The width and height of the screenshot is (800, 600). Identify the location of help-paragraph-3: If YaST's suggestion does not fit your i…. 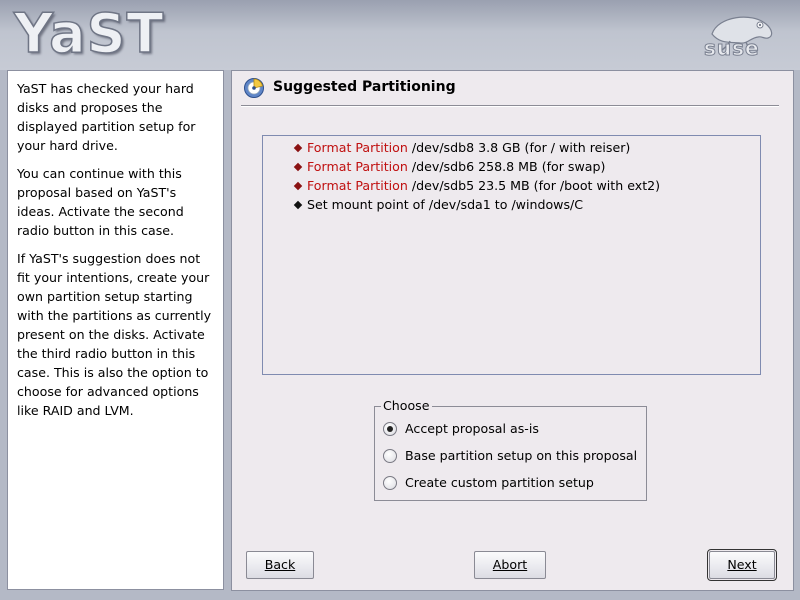
(114, 334).